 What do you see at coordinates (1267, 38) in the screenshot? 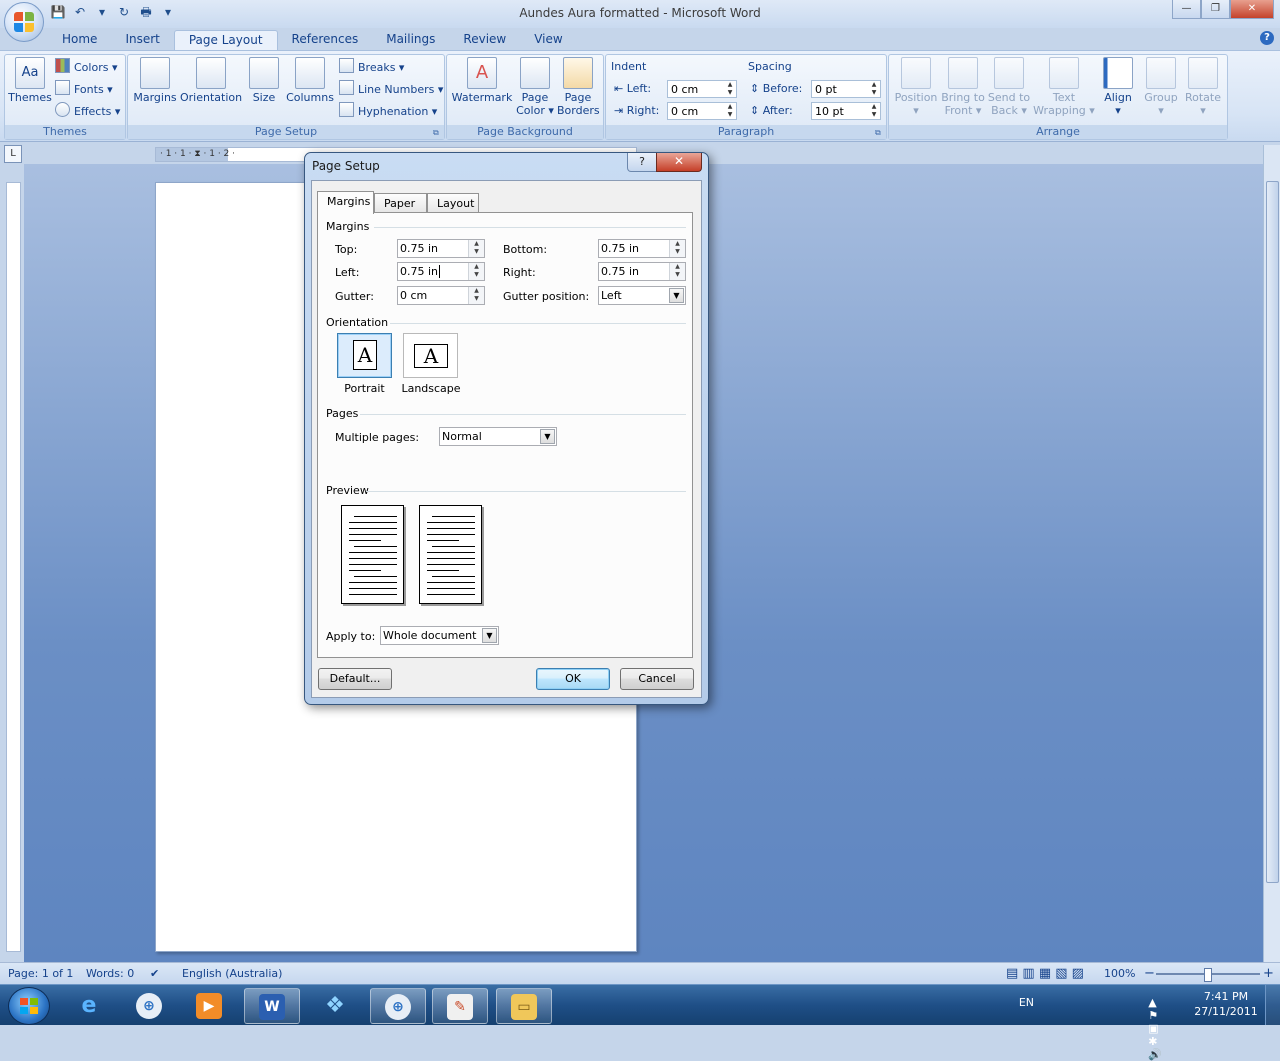
I see `help-icon: ?` at bounding box center [1267, 38].